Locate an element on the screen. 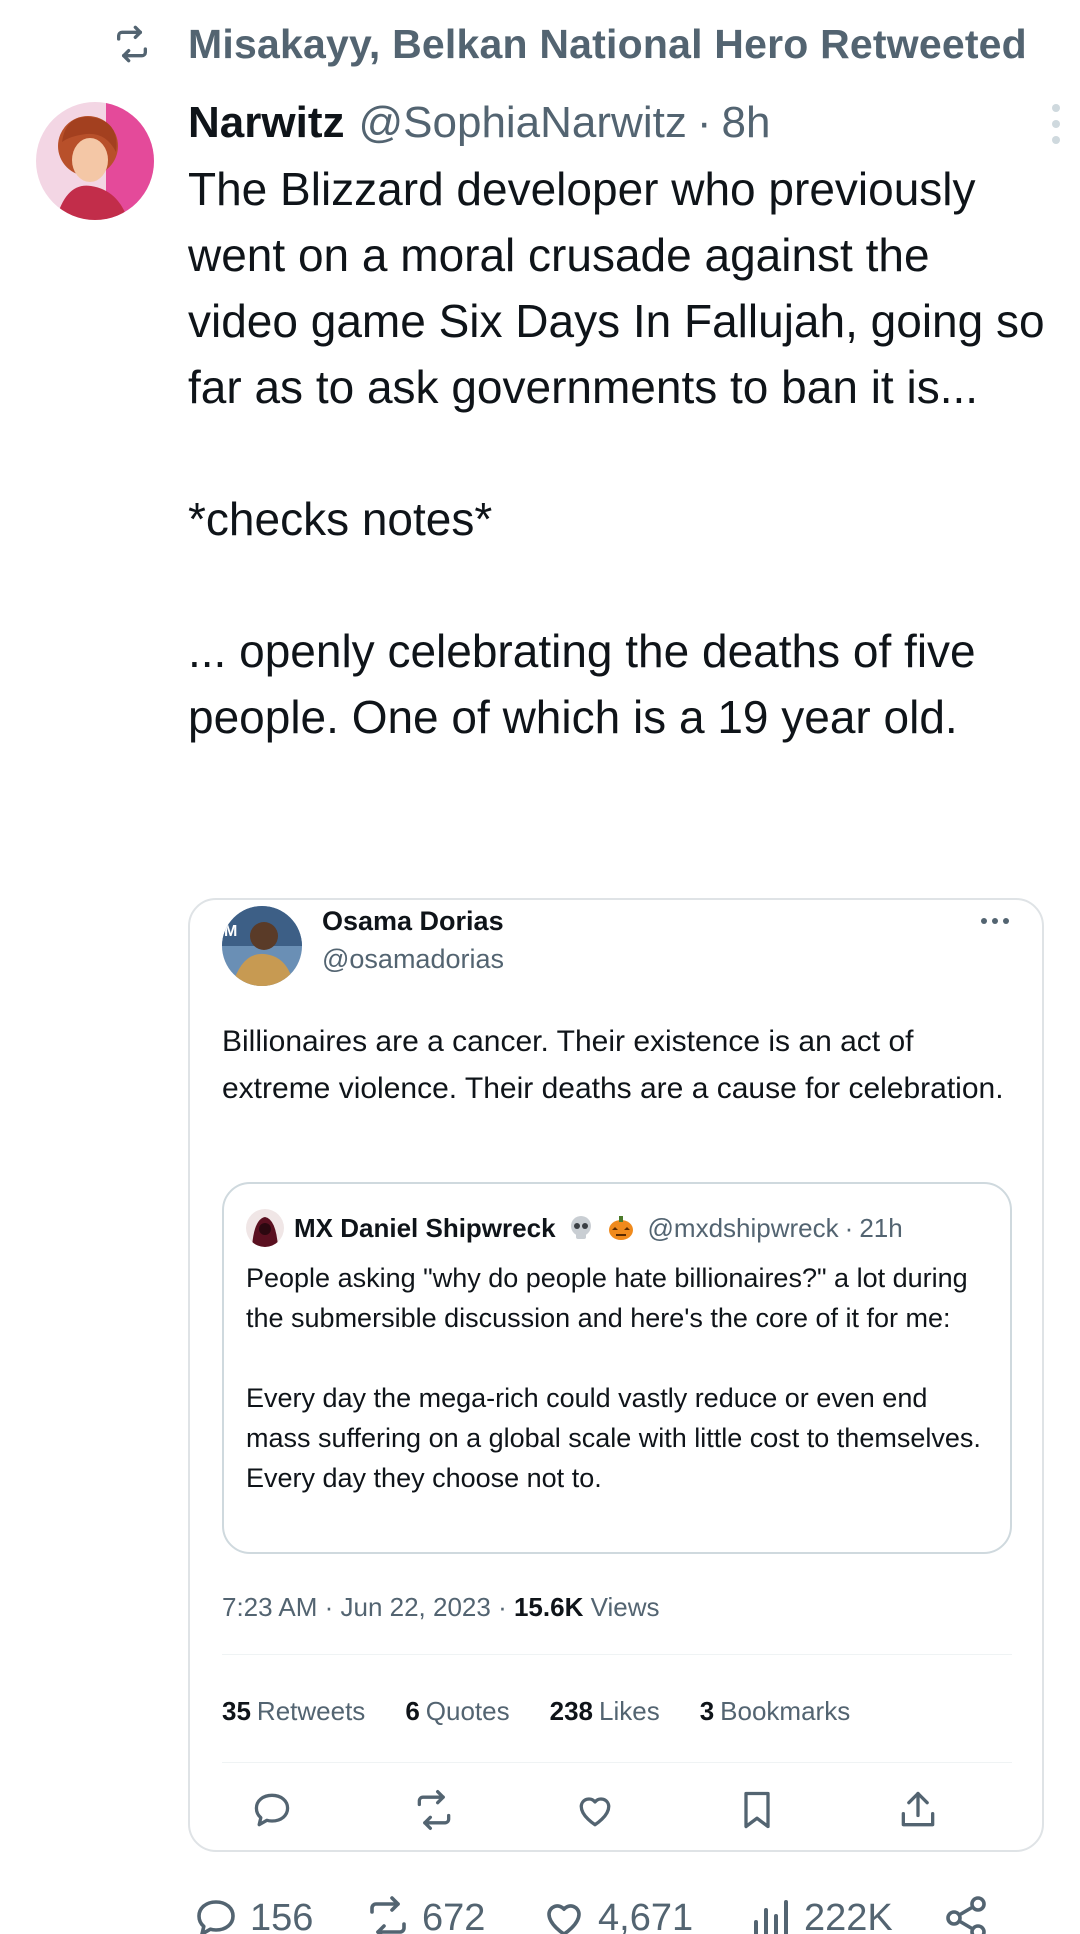  tweet-actions-bar: 156 672 4,671 222K is located at coordinates (602, 1911).